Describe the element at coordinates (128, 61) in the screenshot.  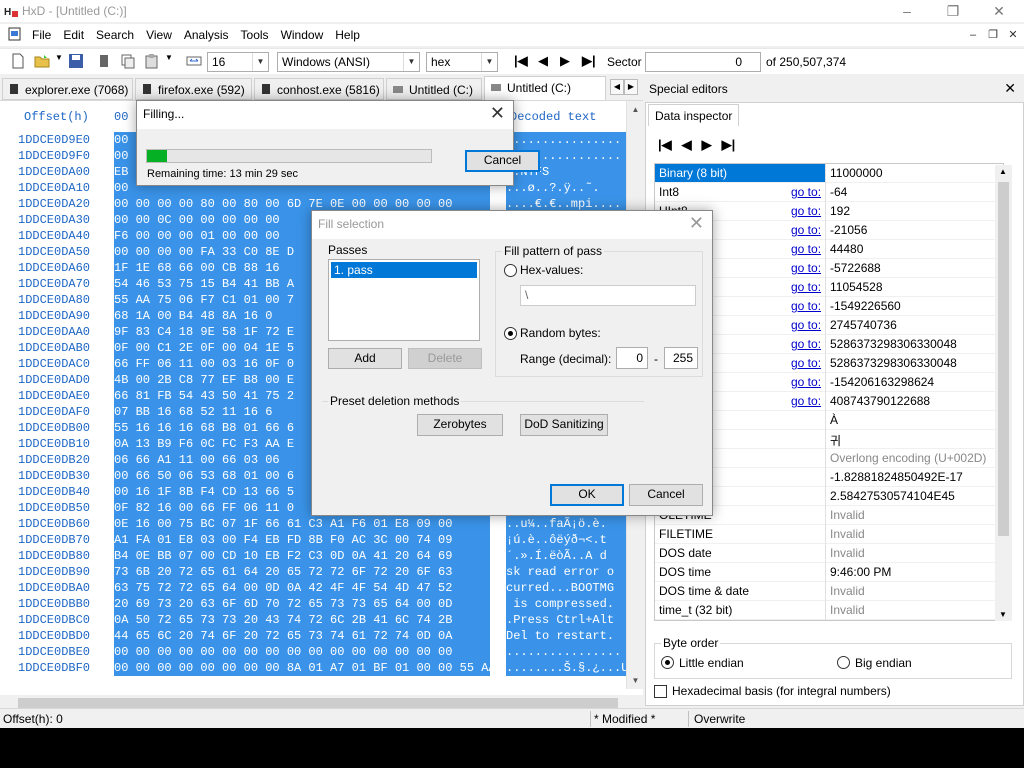
I see `copy-icon` at that location.